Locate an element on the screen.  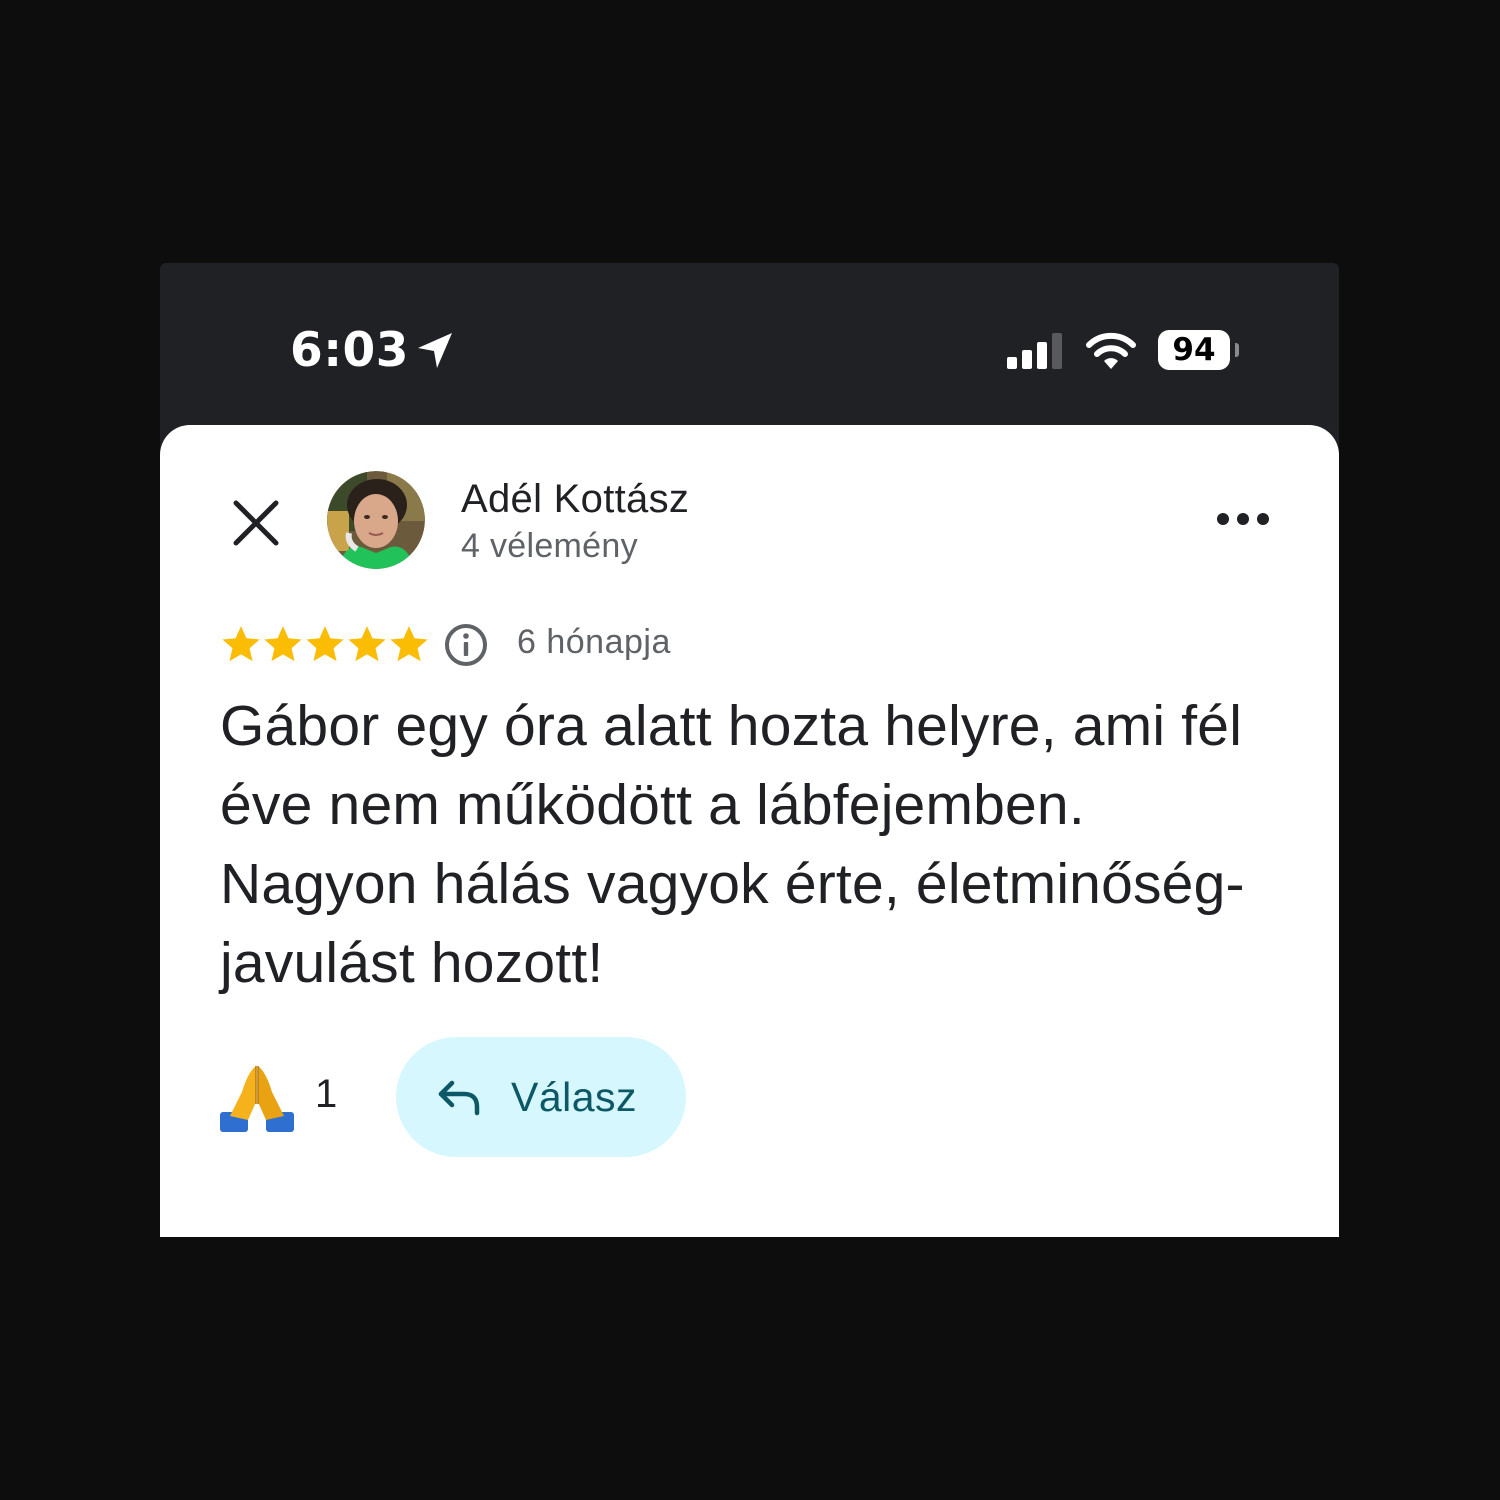
author-name: Adél Kottász is located at coordinates (575, 499).